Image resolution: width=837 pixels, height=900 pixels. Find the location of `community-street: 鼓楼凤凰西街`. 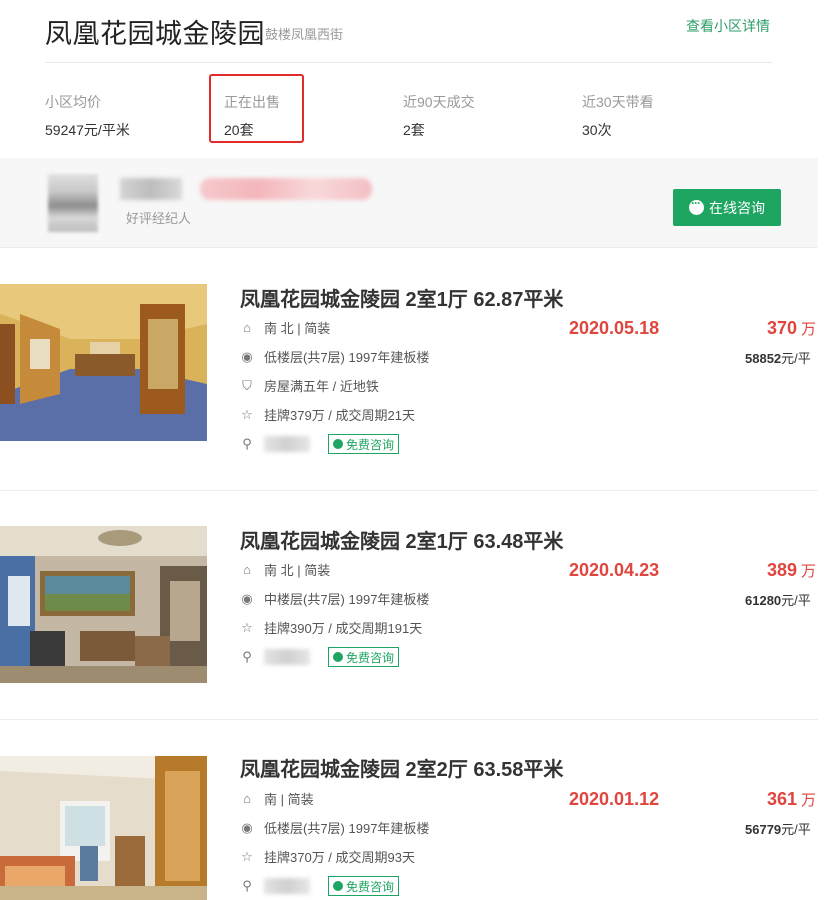

community-street: 鼓楼凤凰西街 is located at coordinates (304, 34).